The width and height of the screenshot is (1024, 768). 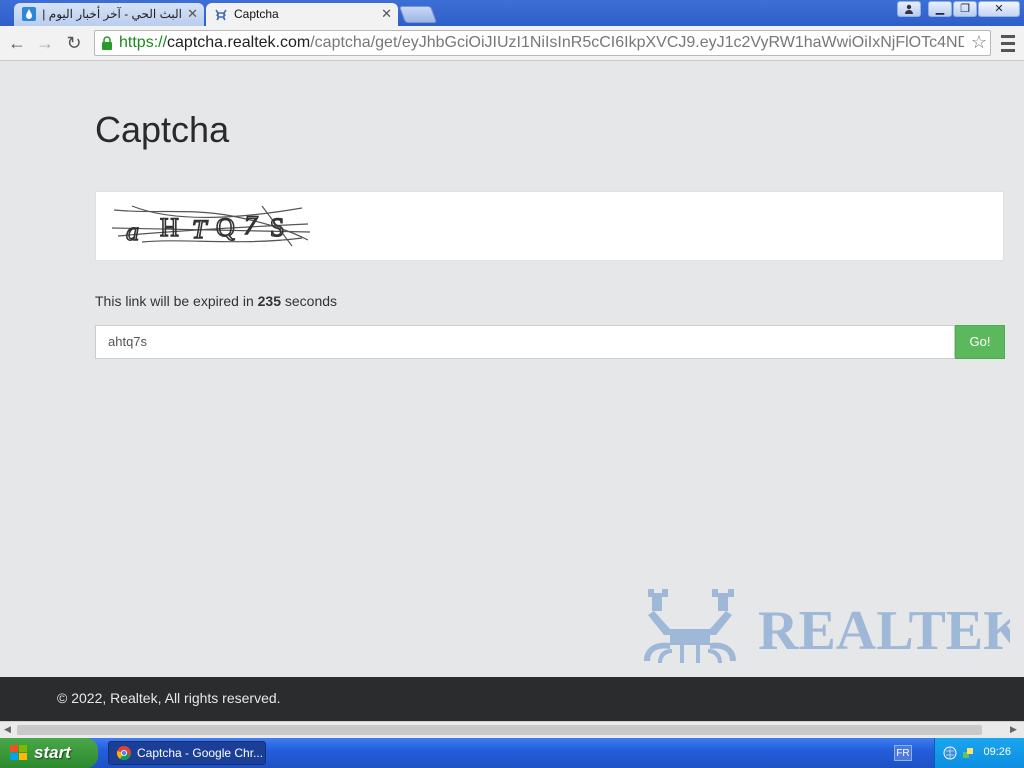 What do you see at coordinates (1013, 729) in the screenshot?
I see `scroll-right-icon: ▶` at bounding box center [1013, 729].